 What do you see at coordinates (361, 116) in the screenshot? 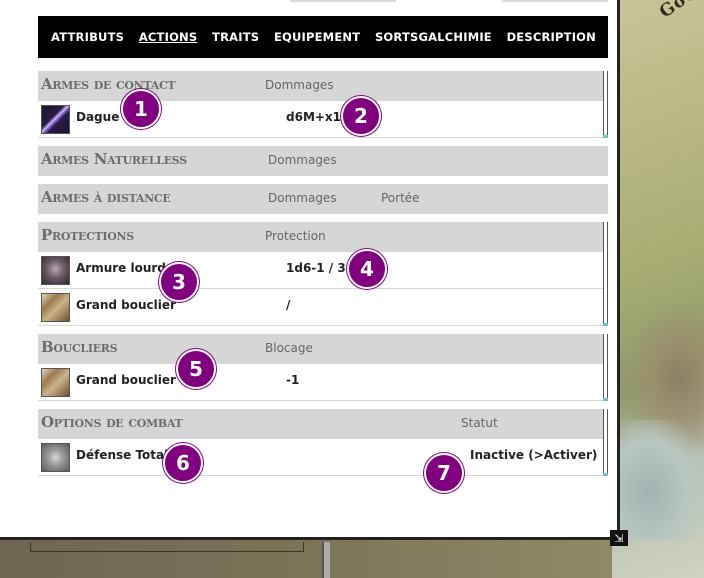
I see `annotation-badge: 2` at bounding box center [361, 116].